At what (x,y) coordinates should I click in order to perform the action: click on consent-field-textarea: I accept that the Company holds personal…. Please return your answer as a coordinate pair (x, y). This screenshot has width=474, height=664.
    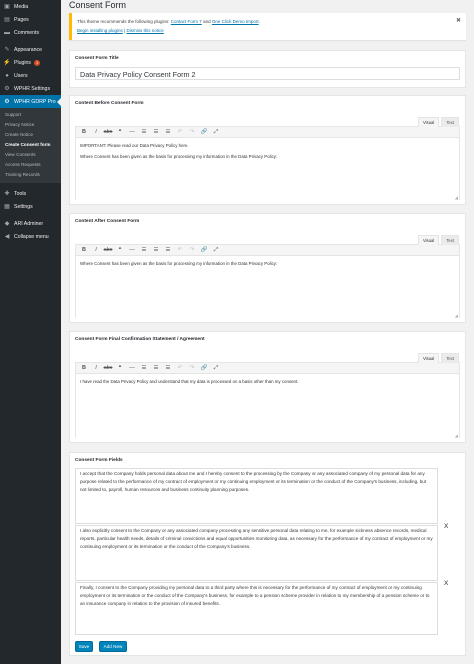
    Looking at the image, I should click on (256, 496).